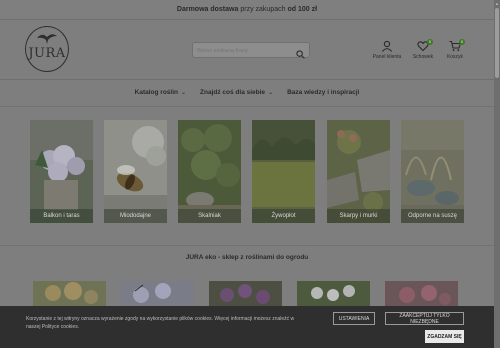 This screenshot has width=500, height=348. What do you see at coordinates (47, 49) in the screenshot?
I see `site-logo: JURA` at bounding box center [47, 49].